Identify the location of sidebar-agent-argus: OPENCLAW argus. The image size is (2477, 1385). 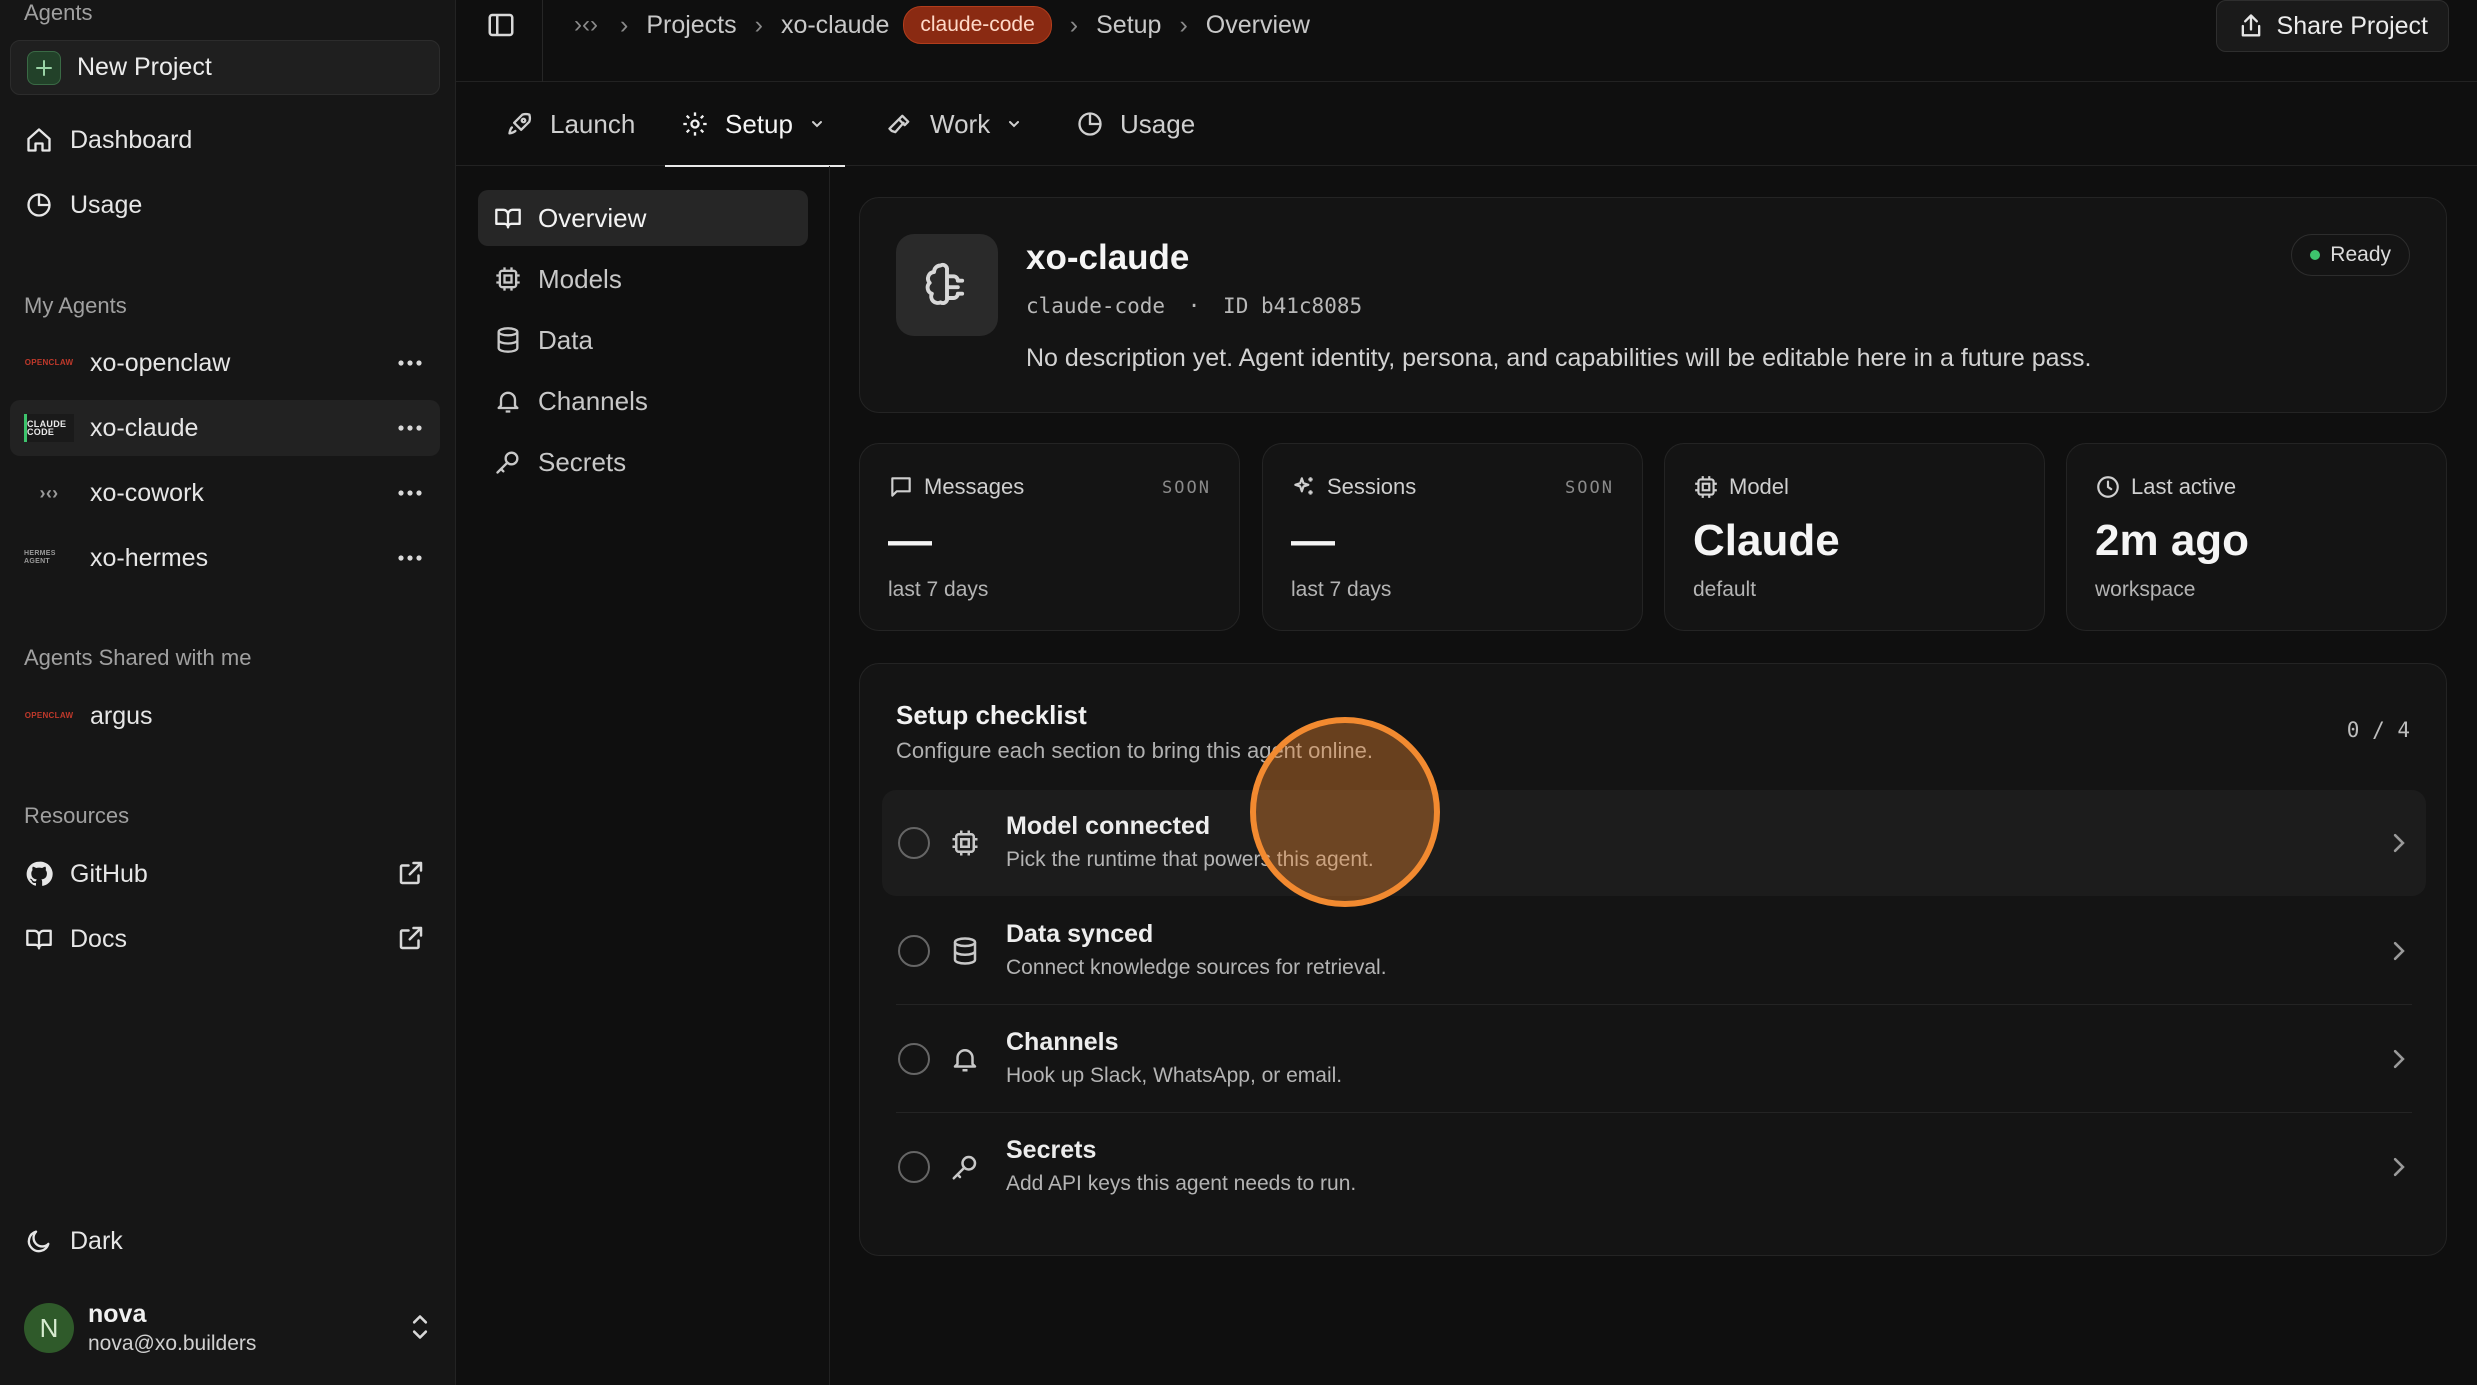
(225, 716).